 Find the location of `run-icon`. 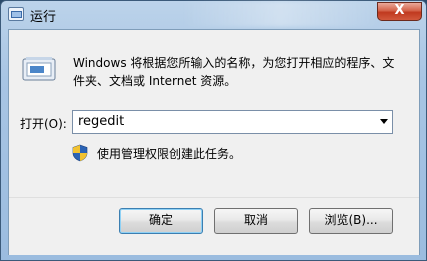

run-icon is located at coordinates (16, 14).